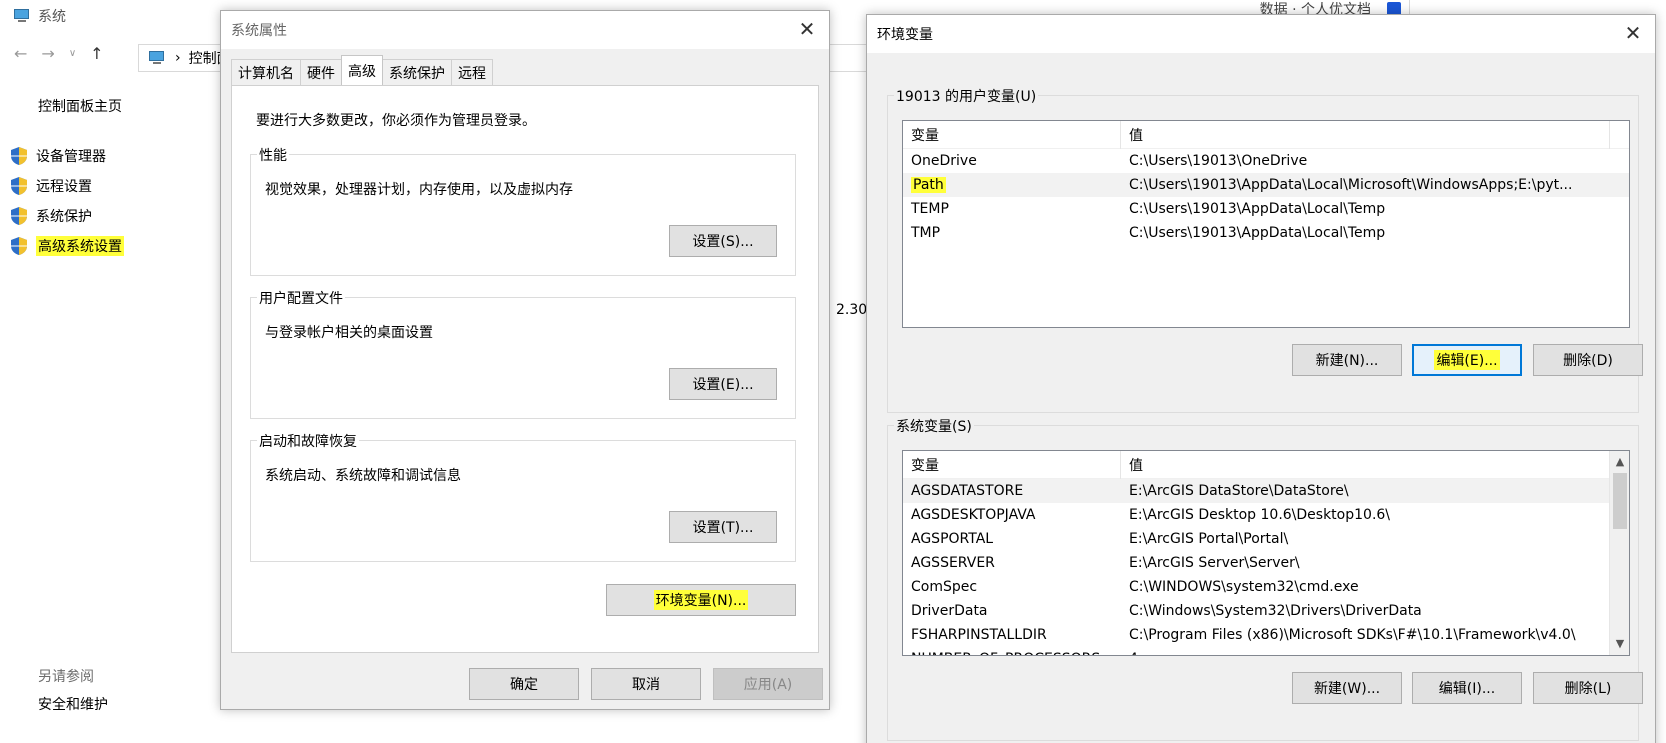 The height and width of the screenshot is (743, 1666). I want to click on ok-button: 确定, so click(524, 684).